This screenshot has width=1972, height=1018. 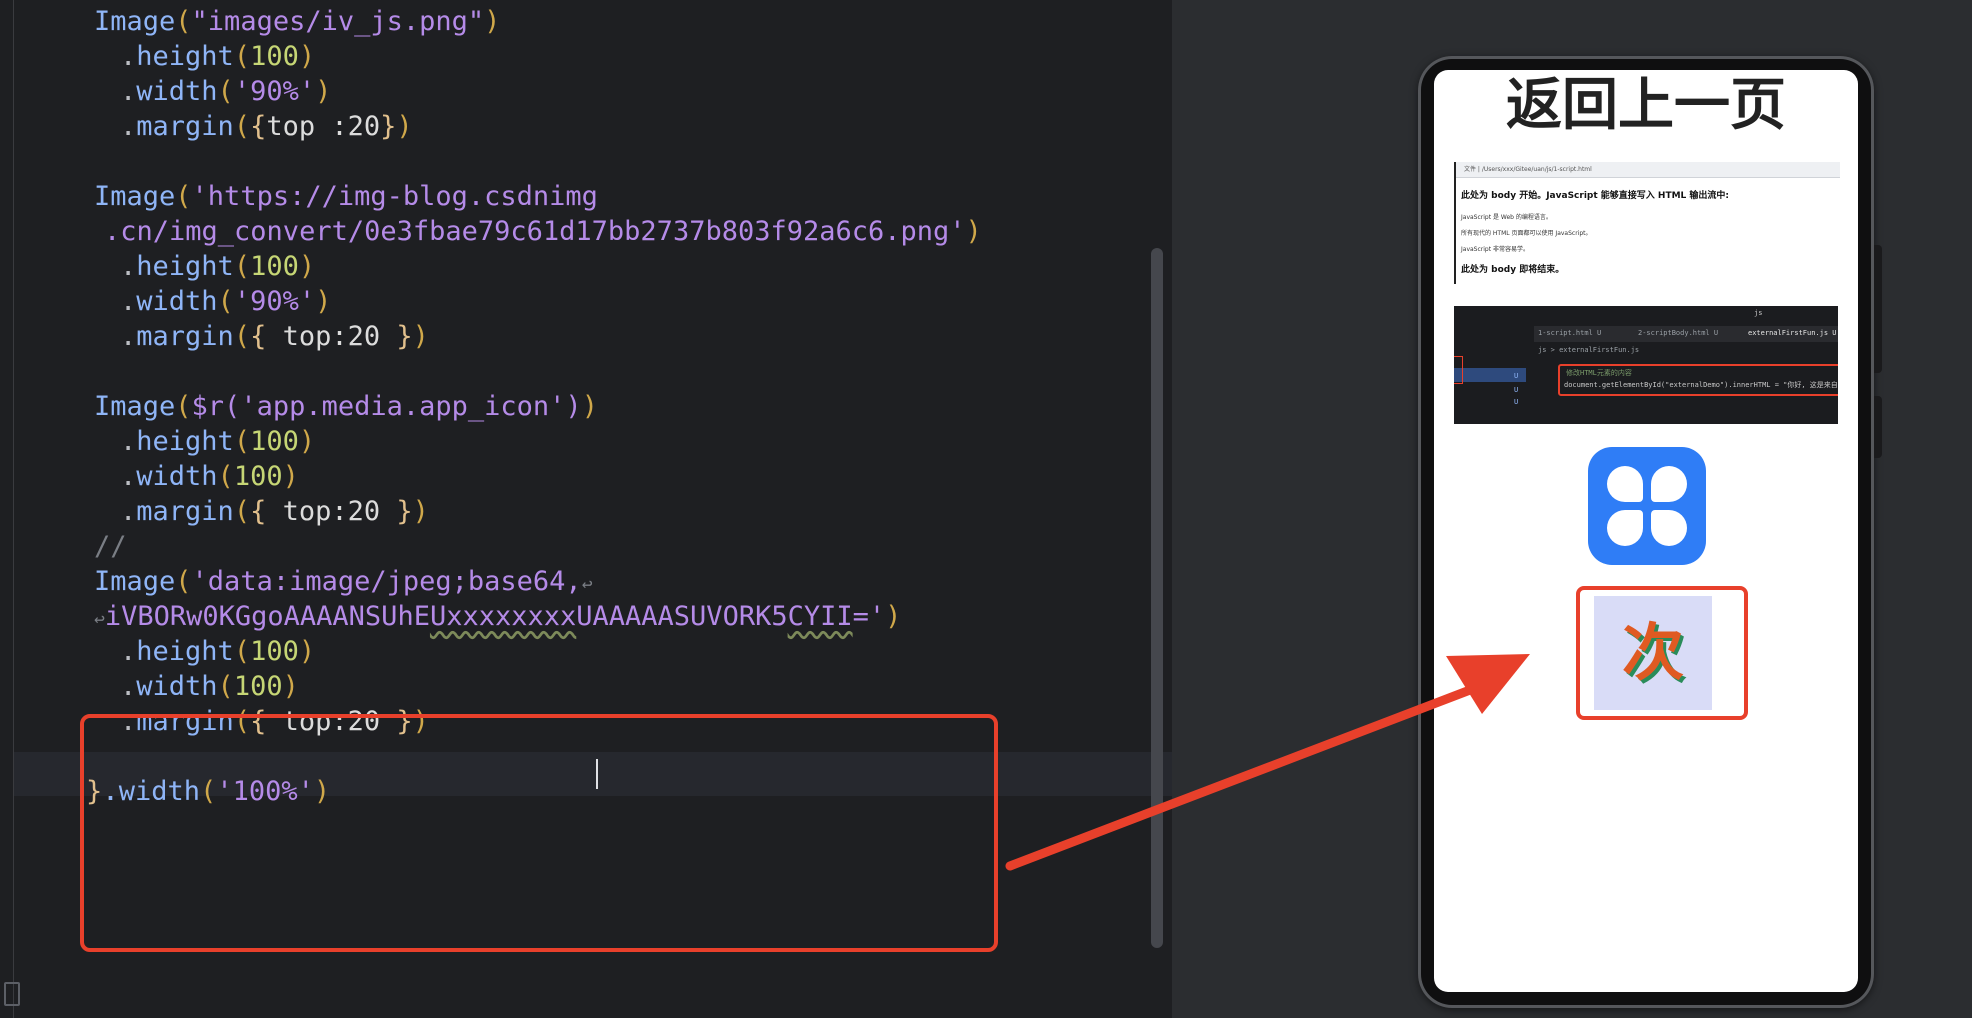 I want to click on base64-text-warning: Uxxxxxxxx, so click(x=503, y=616).